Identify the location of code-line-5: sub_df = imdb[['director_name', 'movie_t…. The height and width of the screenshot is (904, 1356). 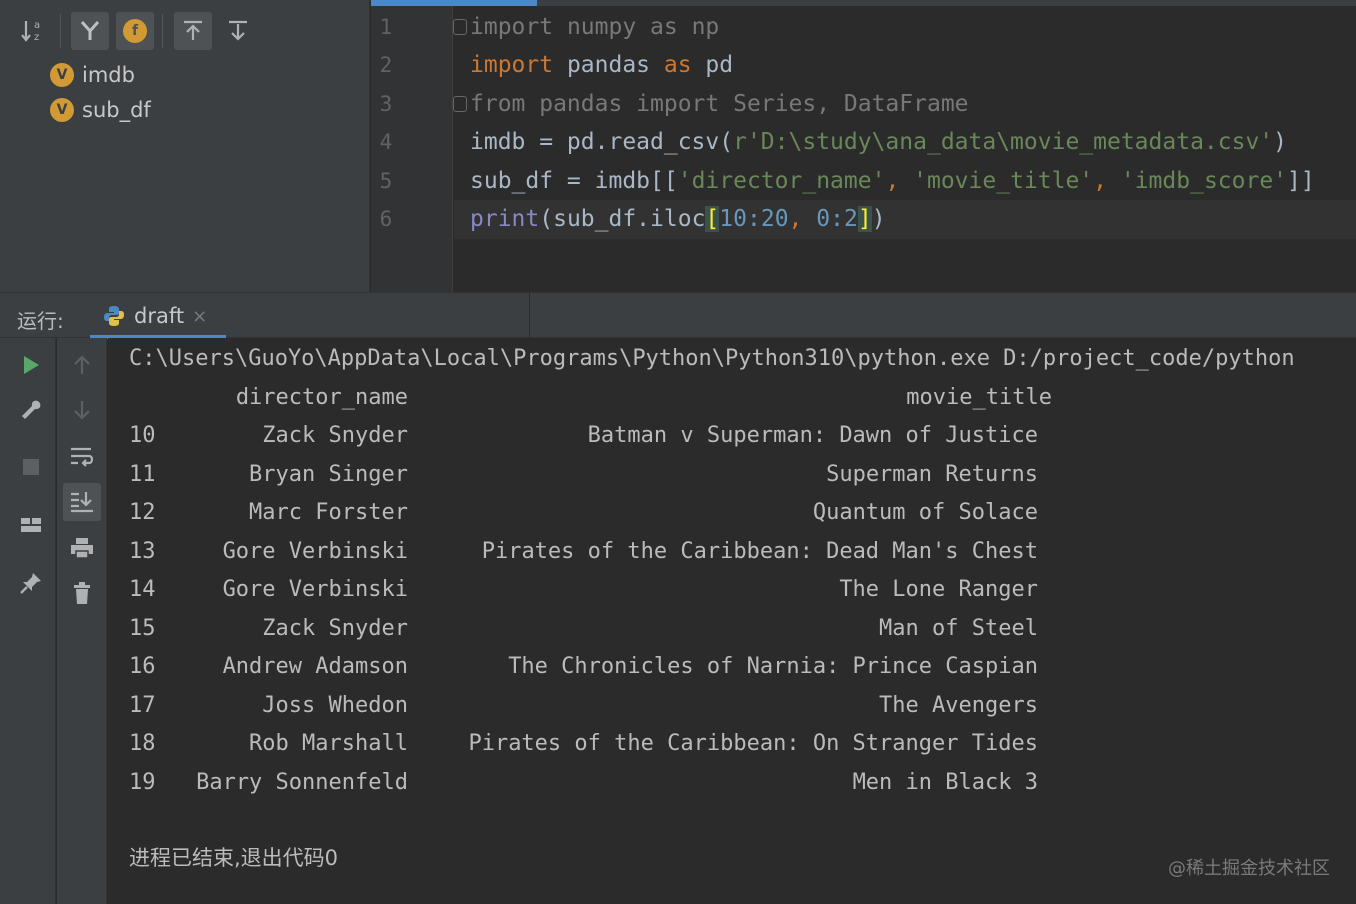
(892, 181).